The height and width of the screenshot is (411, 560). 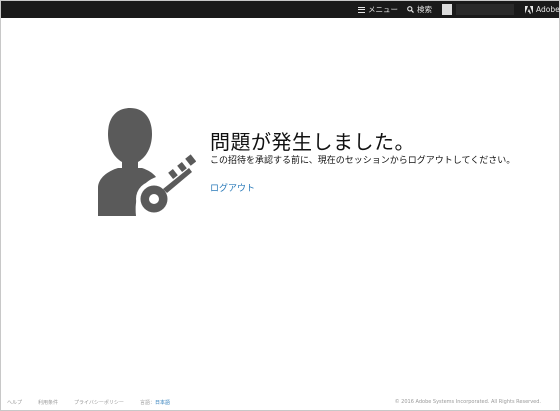 What do you see at coordinates (280, 9) in the screenshot?
I see `top-navigation-bar: メニュー 検索 Adobe` at bounding box center [280, 9].